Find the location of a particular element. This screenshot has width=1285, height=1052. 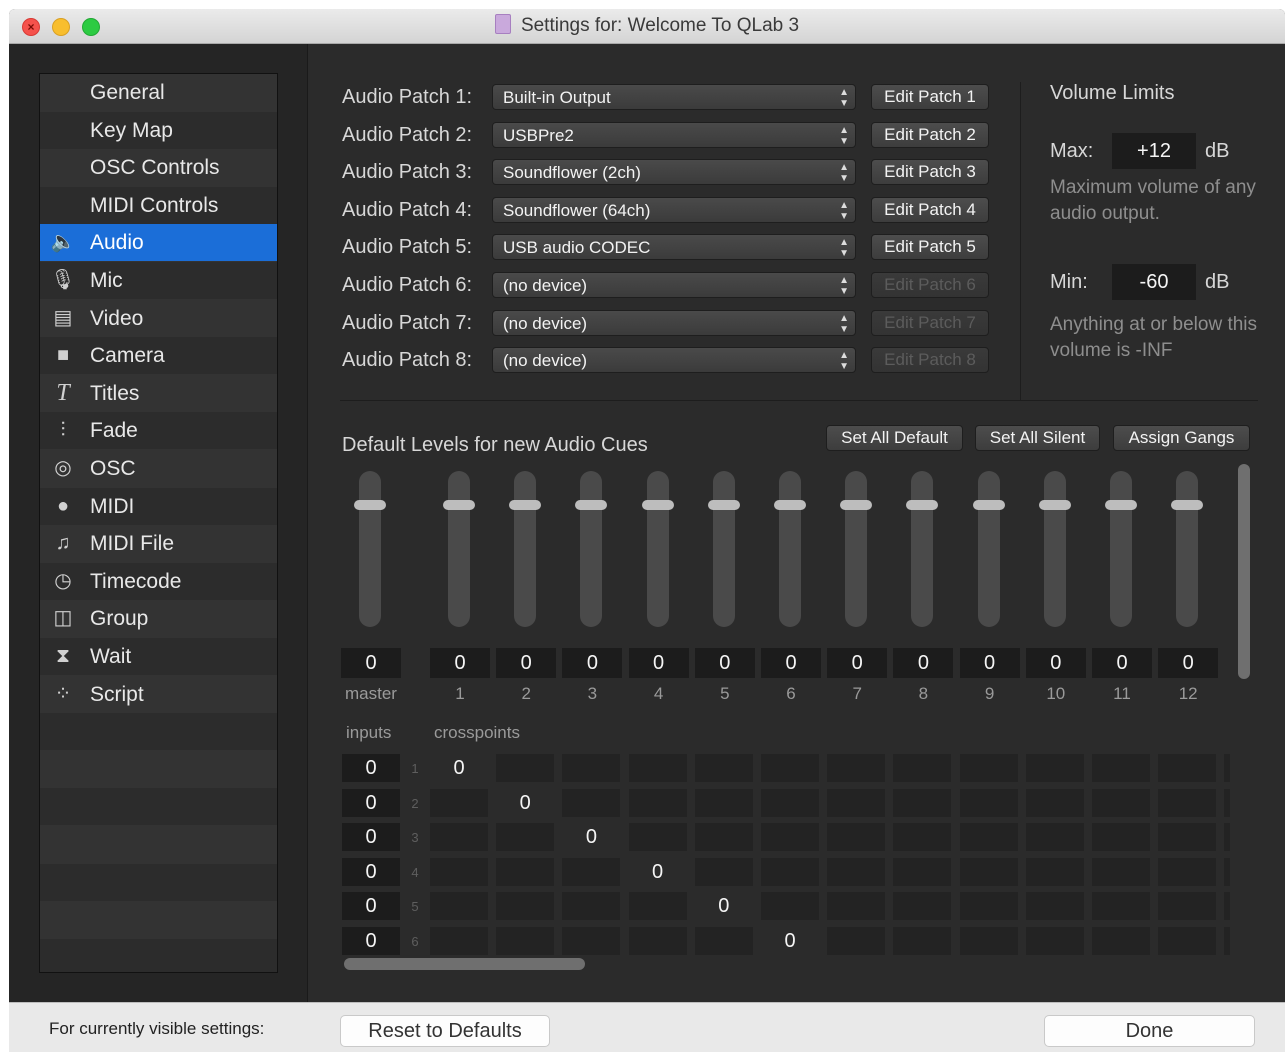

edit-patch-3-button: Edit Patch 3 is located at coordinates (930, 172).